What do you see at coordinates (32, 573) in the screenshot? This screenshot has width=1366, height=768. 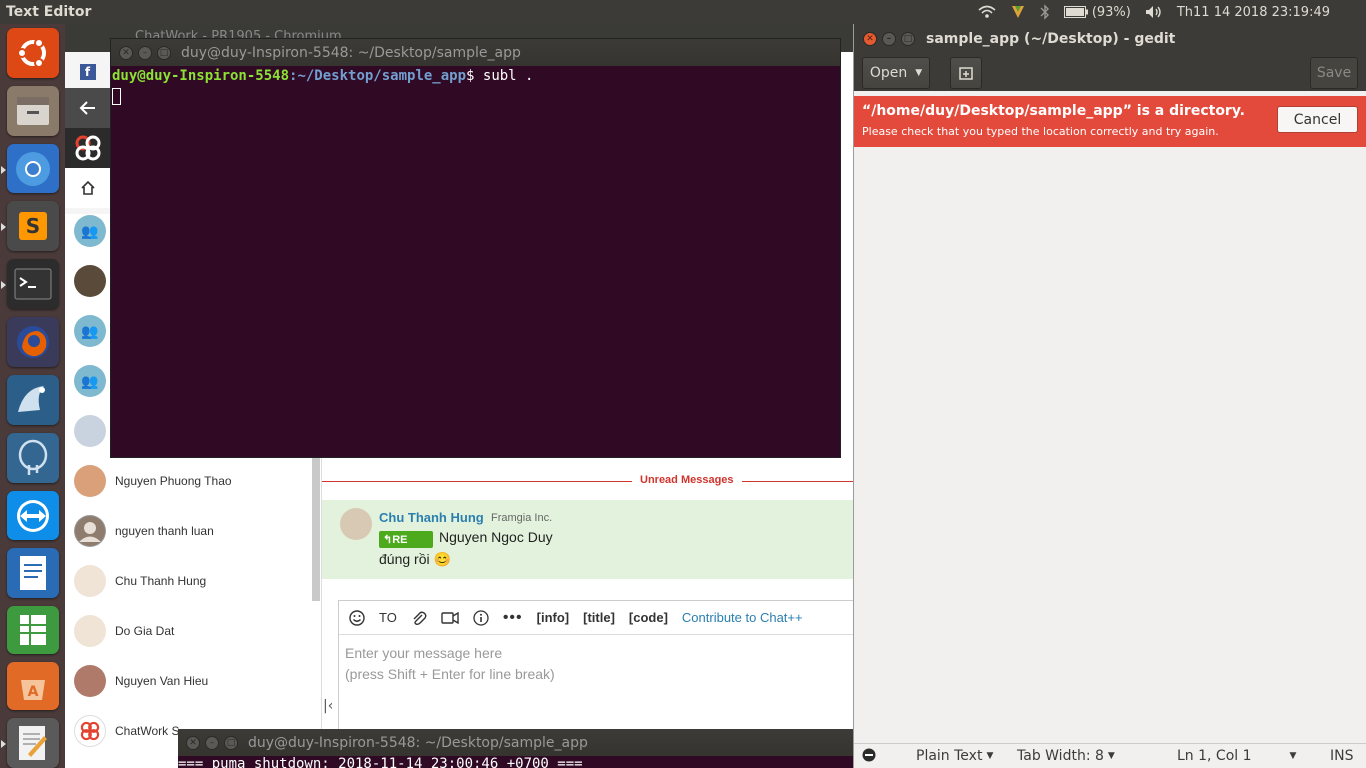 I see `libreoffice-writer-icon` at bounding box center [32, 573].